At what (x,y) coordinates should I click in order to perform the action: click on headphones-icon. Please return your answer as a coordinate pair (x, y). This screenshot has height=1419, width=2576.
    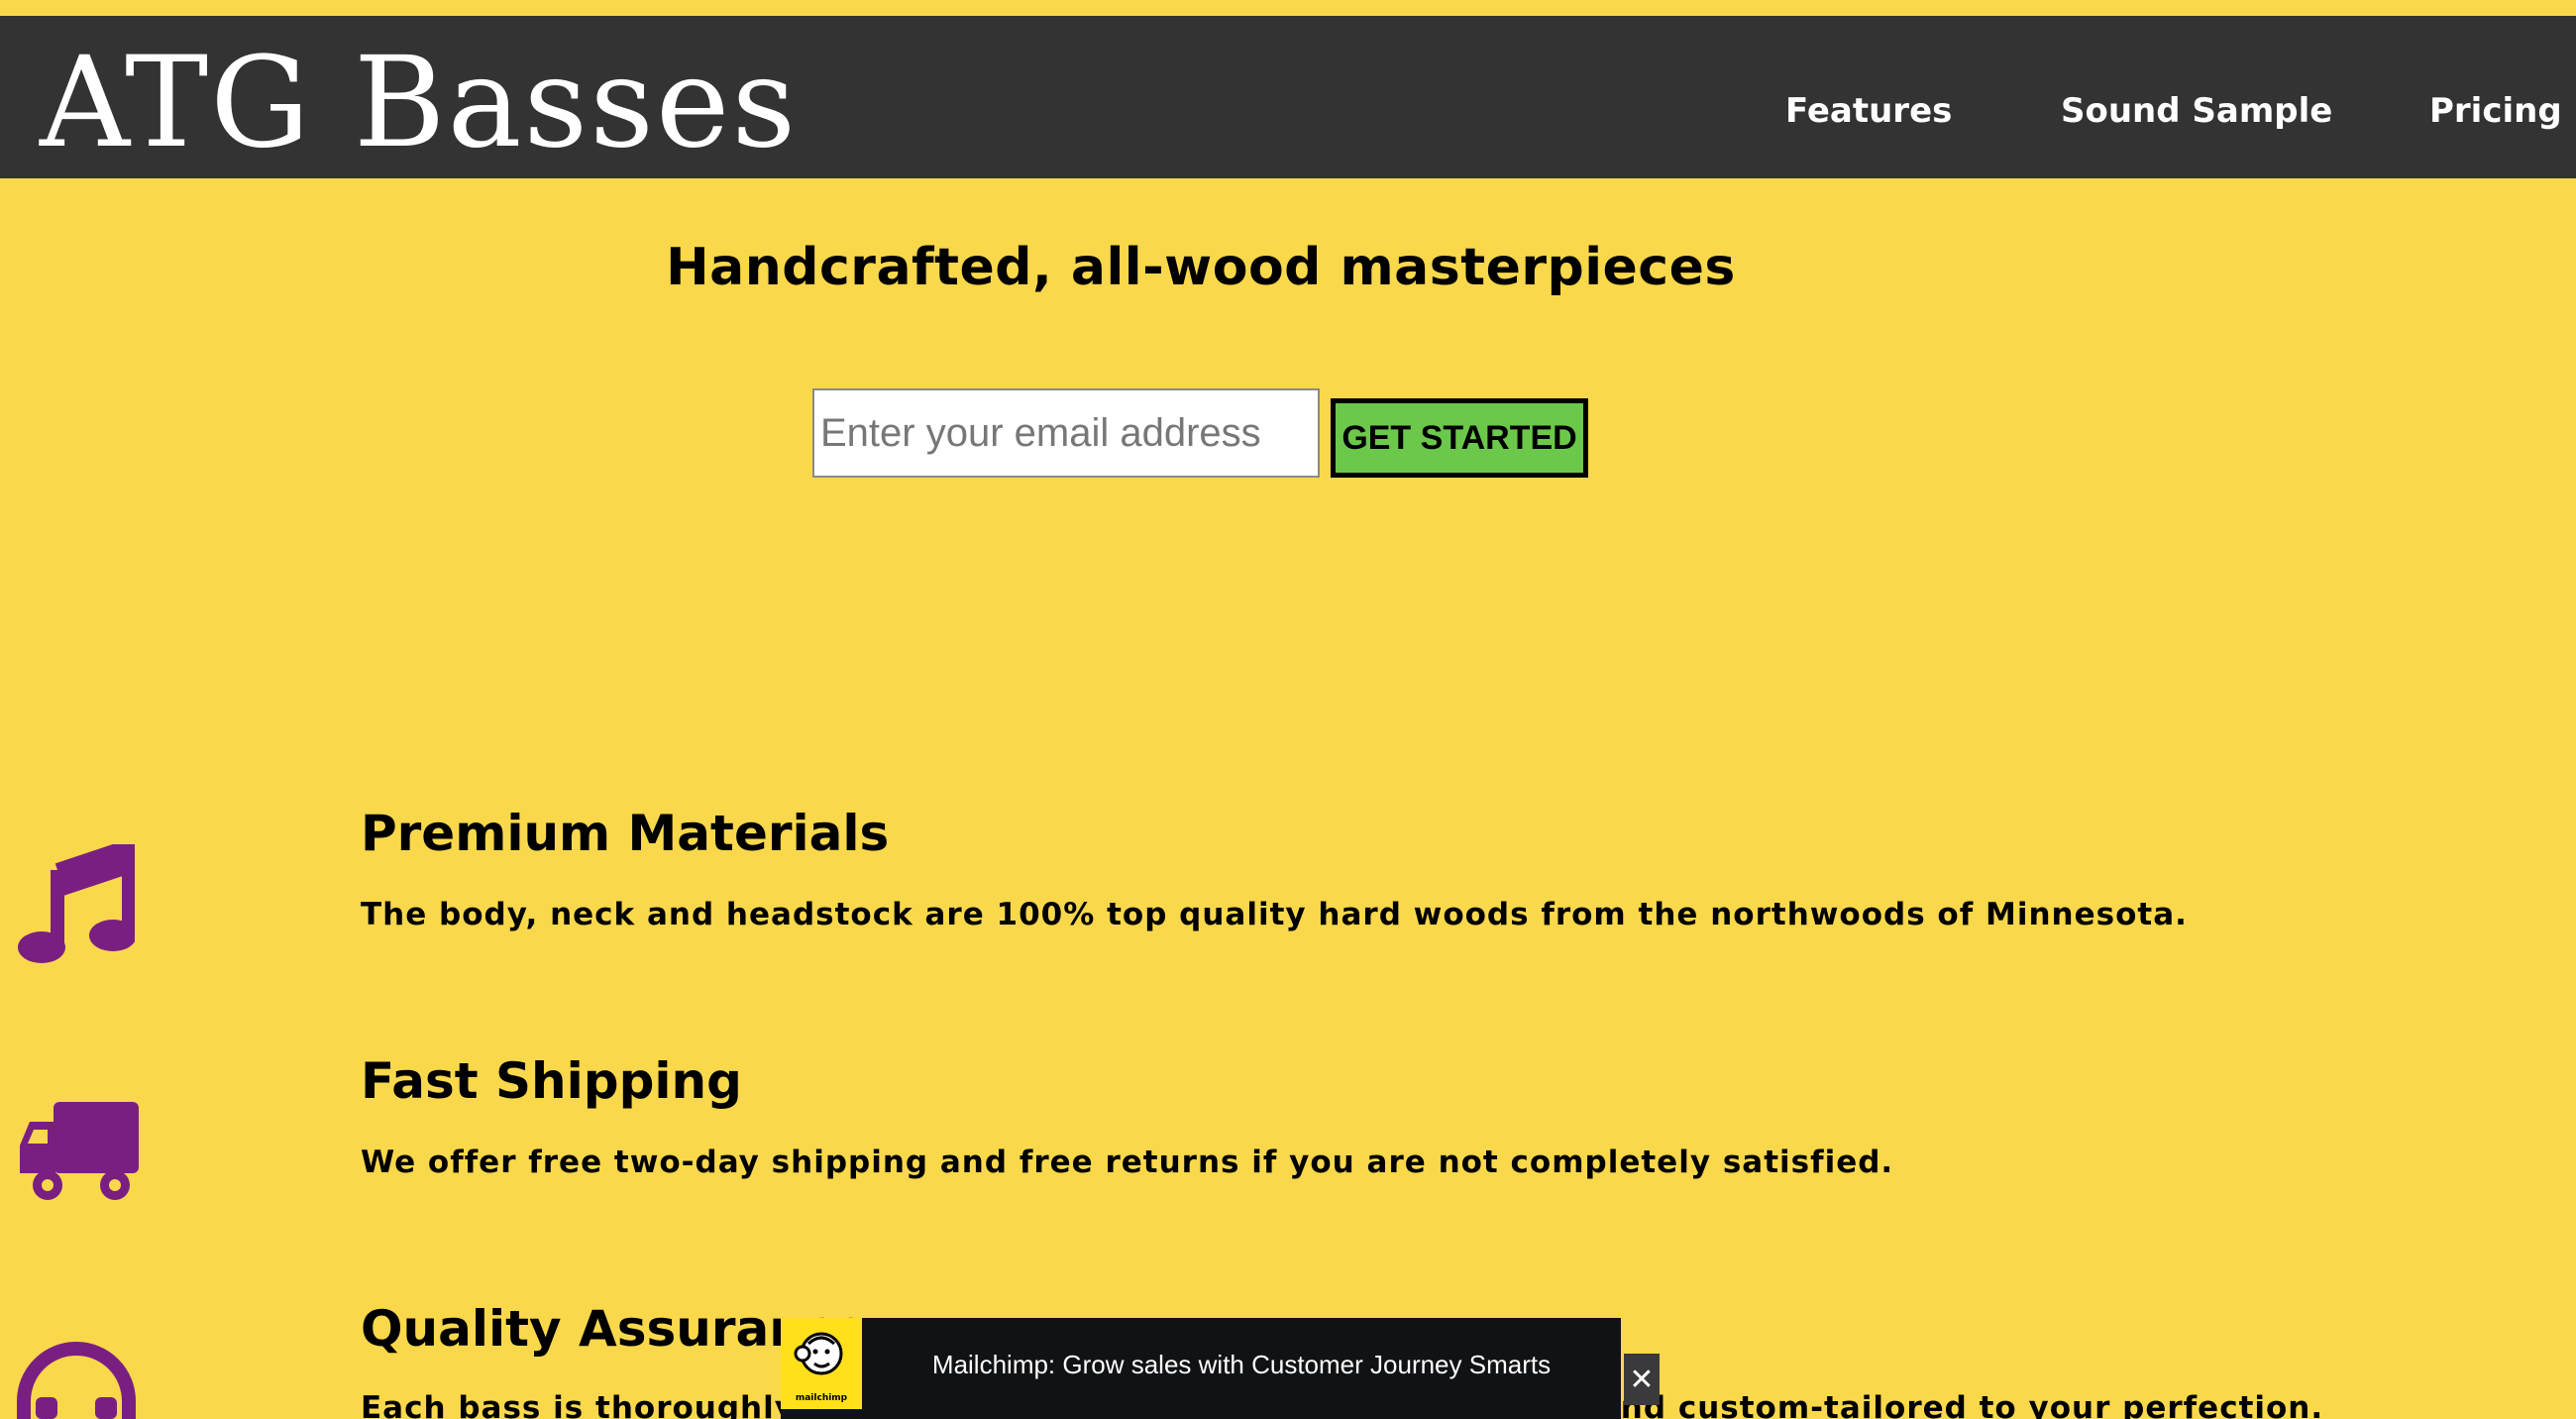
    Looking at the image, I should click on (76, 1379).